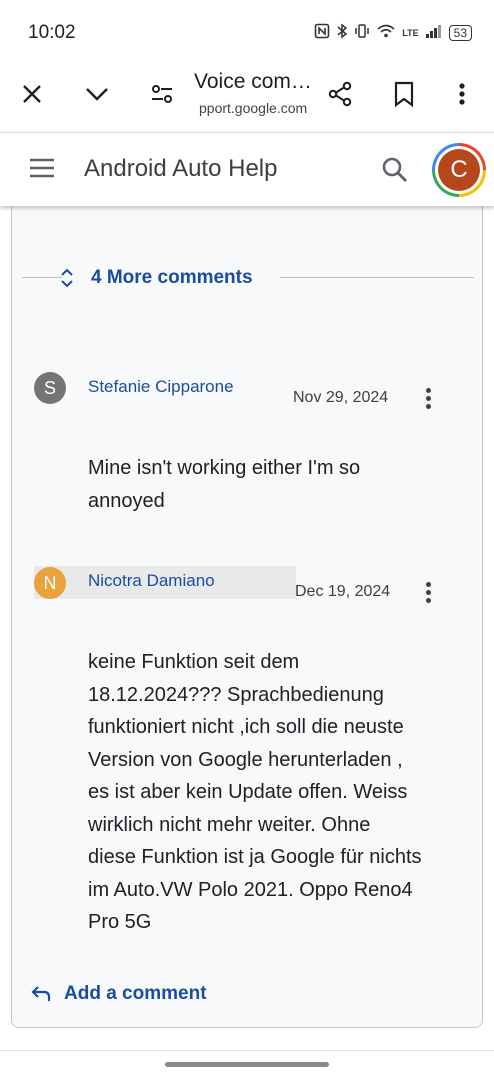 This screenshot has height=1080, width=494. What do you see at coordinates (41, 996) in the screenshot?
I see `reply-icon` at bounding box center [41, 996].